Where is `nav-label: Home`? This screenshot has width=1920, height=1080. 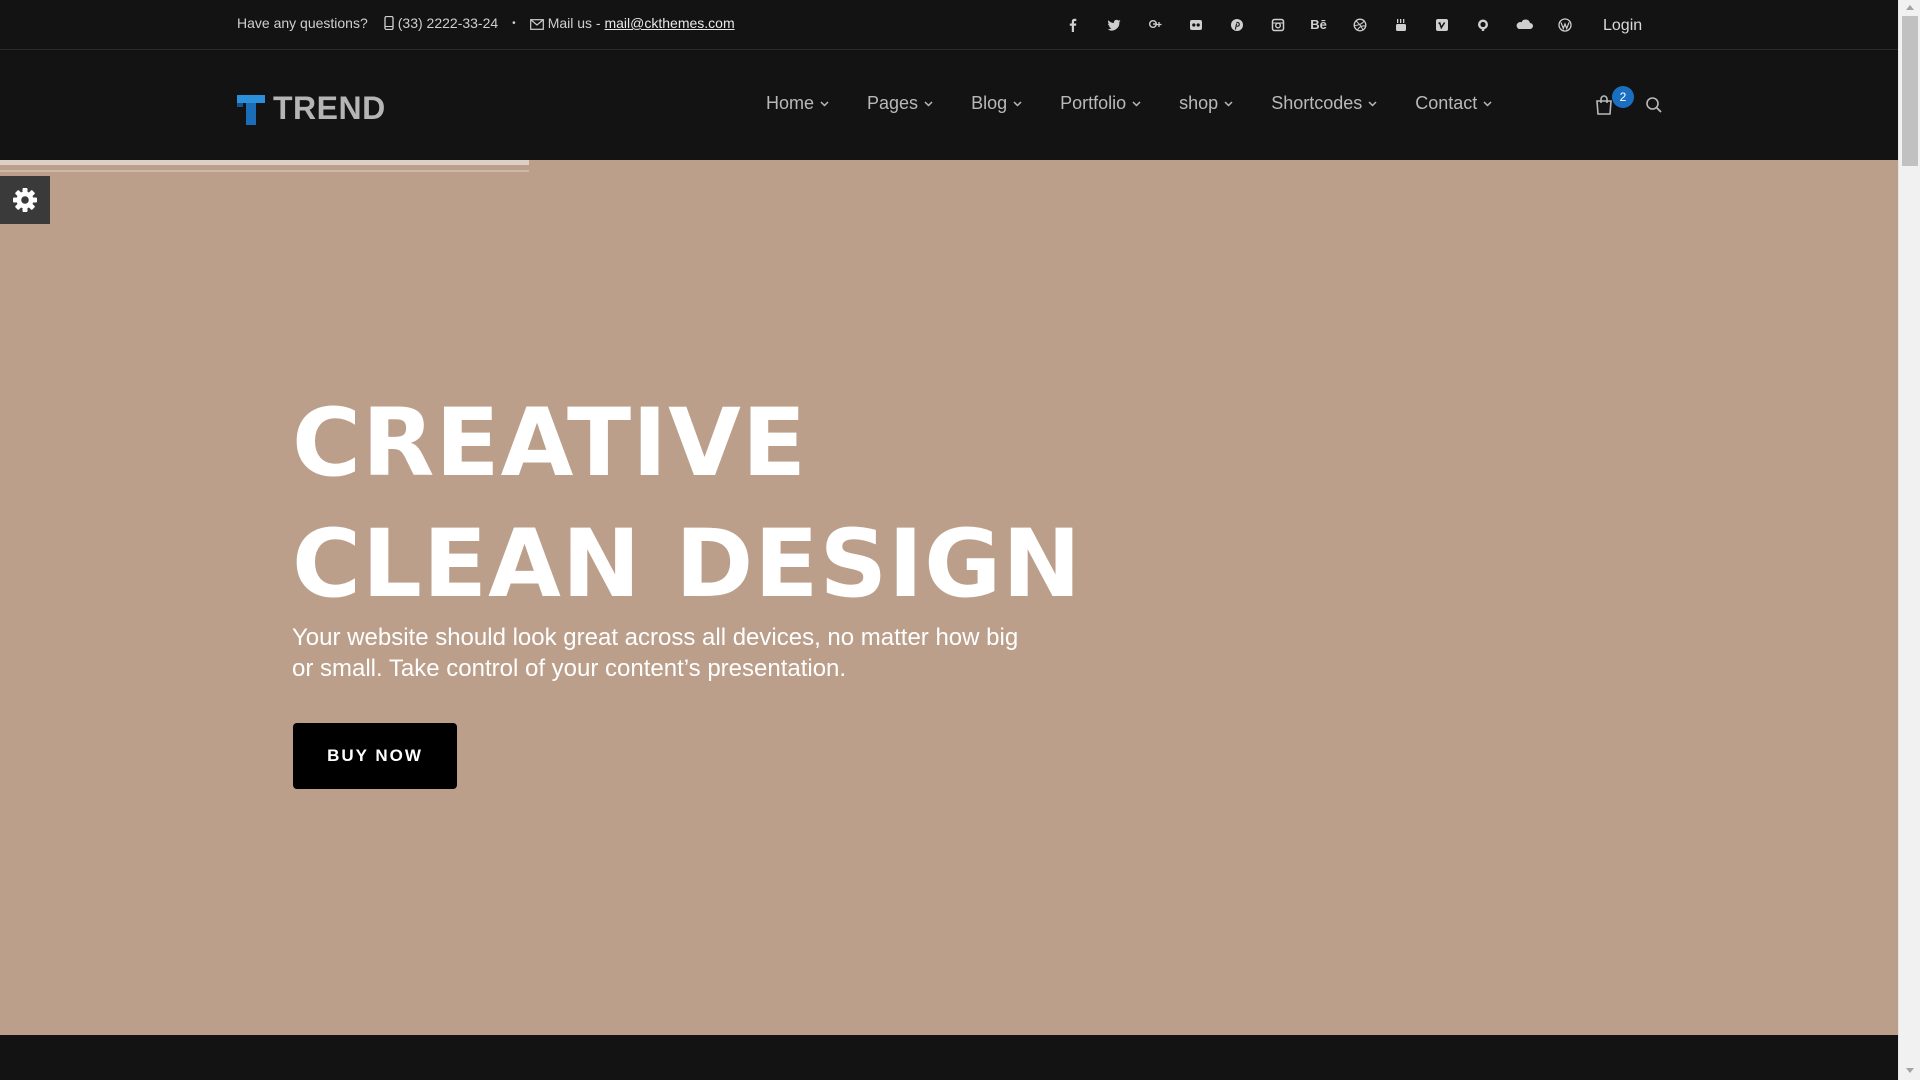
nav-label: Home is located at coordinates (790, 103).